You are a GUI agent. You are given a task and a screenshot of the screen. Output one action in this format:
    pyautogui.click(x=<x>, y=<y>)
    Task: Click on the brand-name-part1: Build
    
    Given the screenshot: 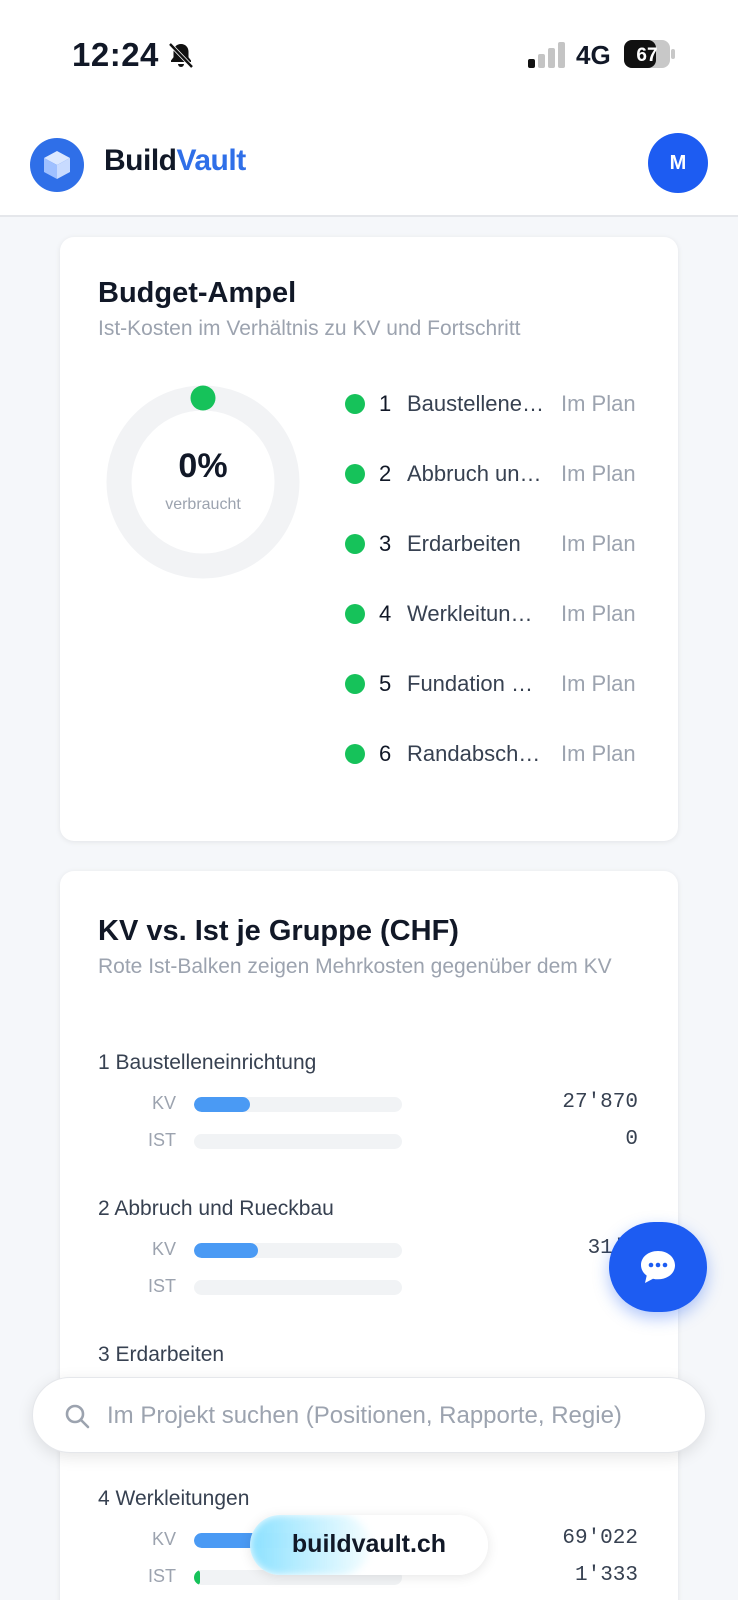 What is the action you would take?
    pyautogui.click(x=140, y=160)
    